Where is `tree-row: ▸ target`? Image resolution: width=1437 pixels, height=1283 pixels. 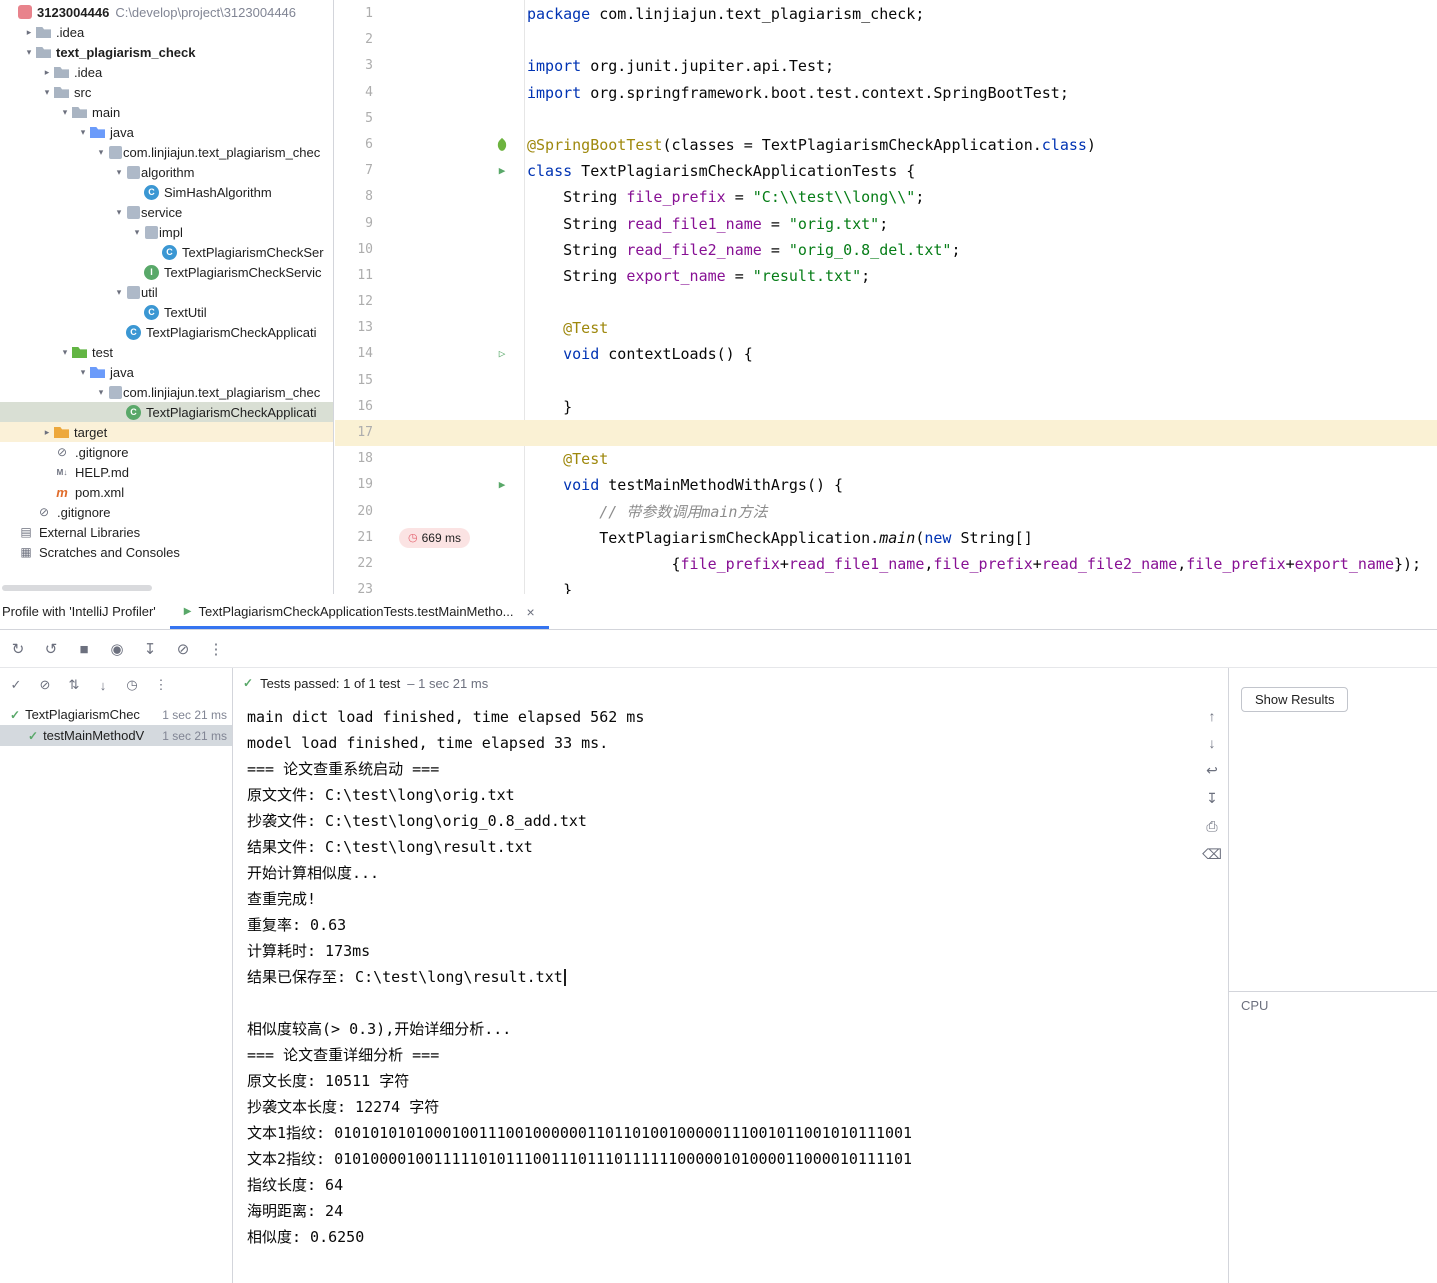
tree-row: ▸ target is located at coordinates (166, 432).